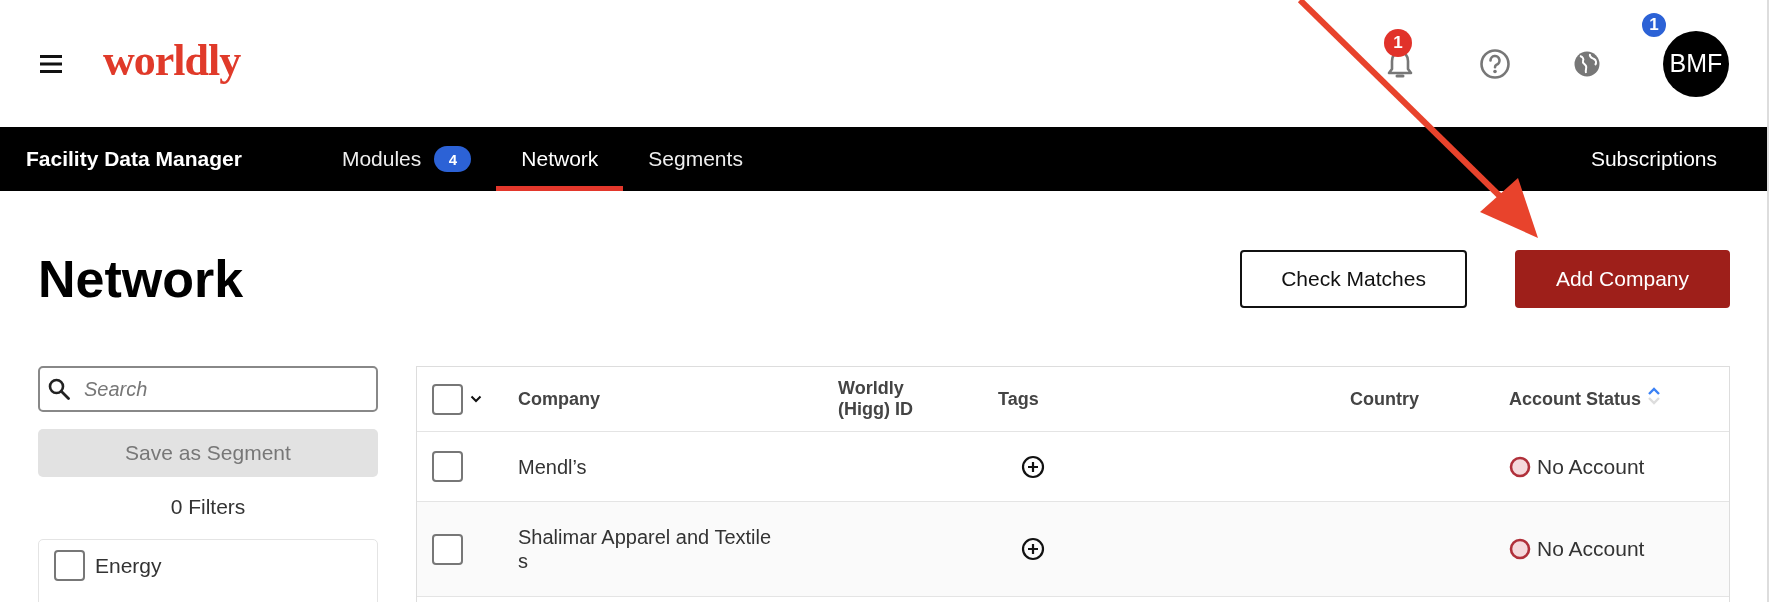  I want to click on filter-label: Energy, so click(128, 565).